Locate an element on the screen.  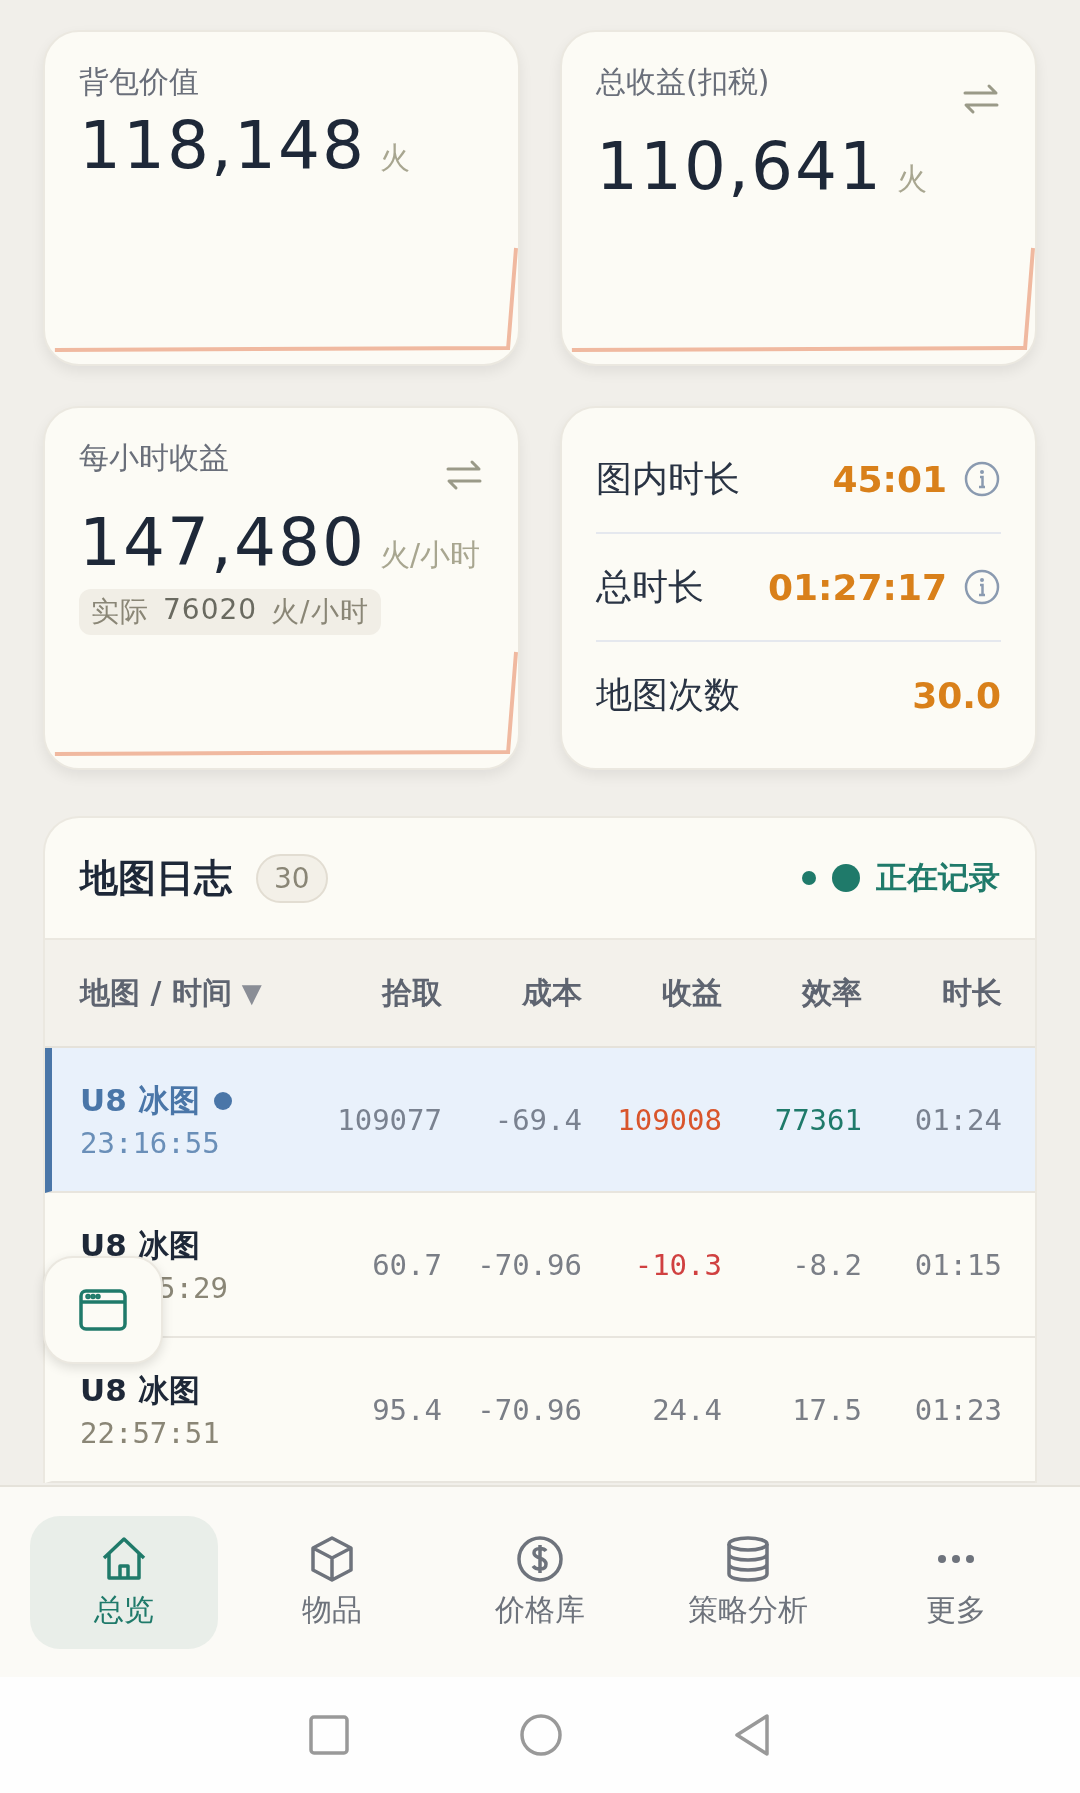
table-cell-text: 60.7 is located at coordinates (406, 1264).